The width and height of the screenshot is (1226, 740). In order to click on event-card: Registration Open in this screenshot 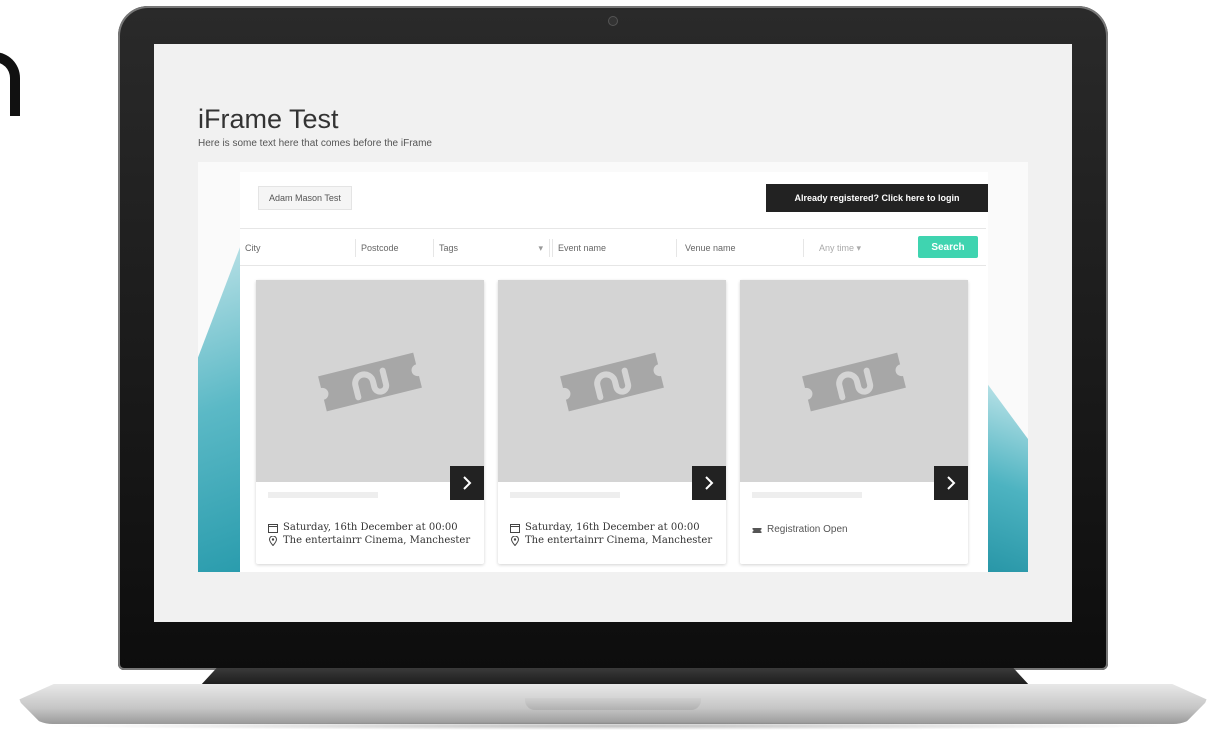, I will do `click(854, 422)`.